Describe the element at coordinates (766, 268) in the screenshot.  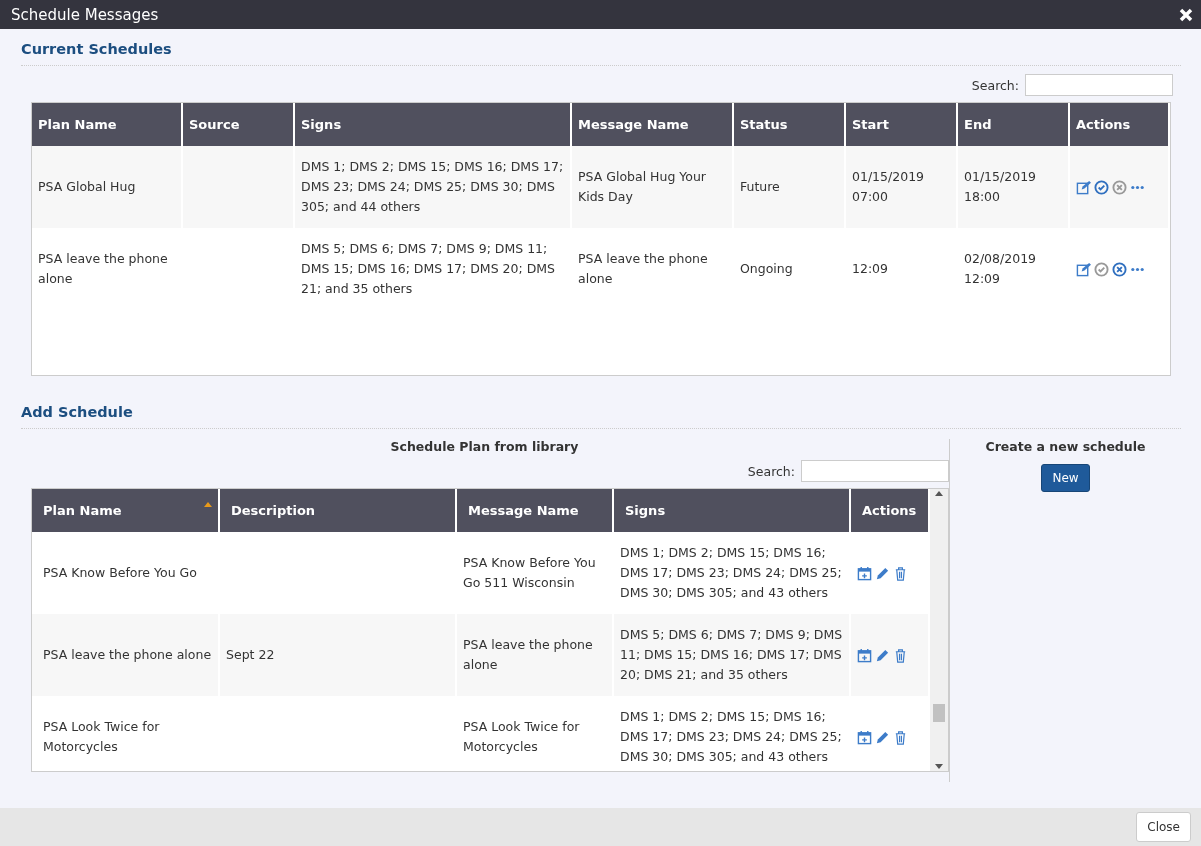
I see `table-cell: Ongoing` at that location.